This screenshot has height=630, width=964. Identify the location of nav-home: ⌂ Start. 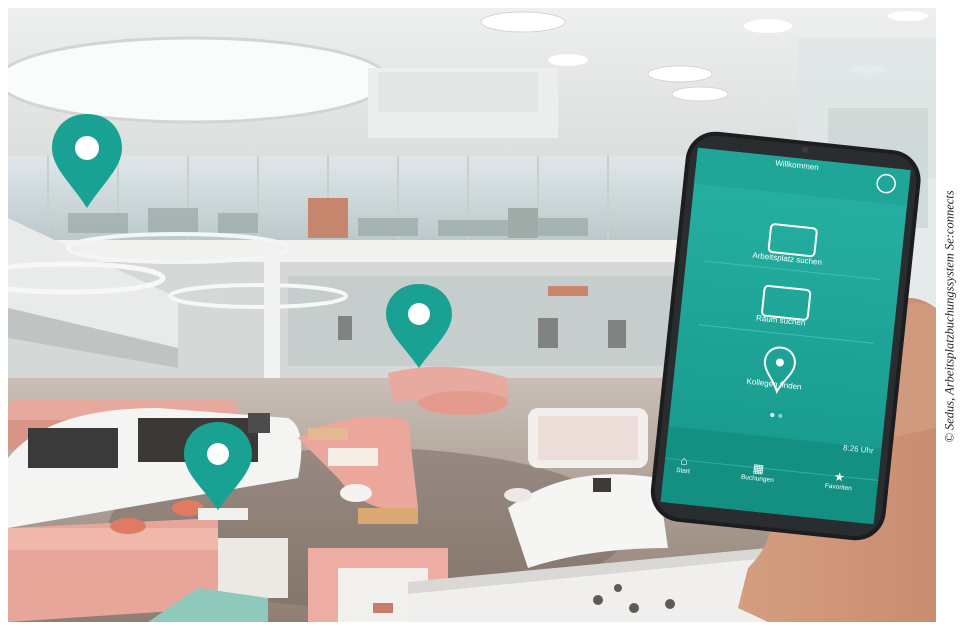
(684, 464).